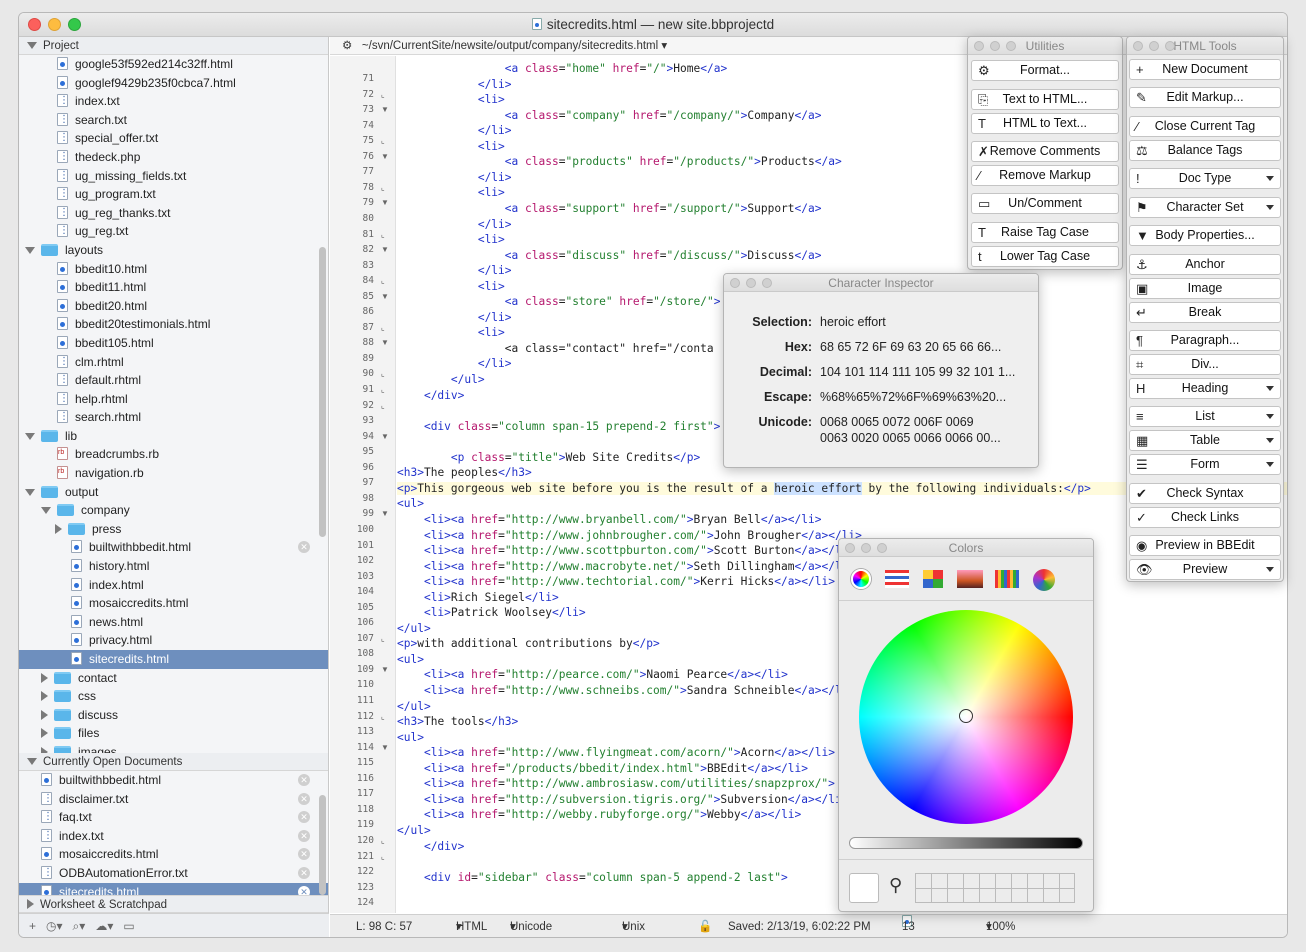  What do you see at coordinates (173, 640) in the screenshot?
I see `sidebar-item-privacy-html: privacy.html` at bounding box center [173, 640].